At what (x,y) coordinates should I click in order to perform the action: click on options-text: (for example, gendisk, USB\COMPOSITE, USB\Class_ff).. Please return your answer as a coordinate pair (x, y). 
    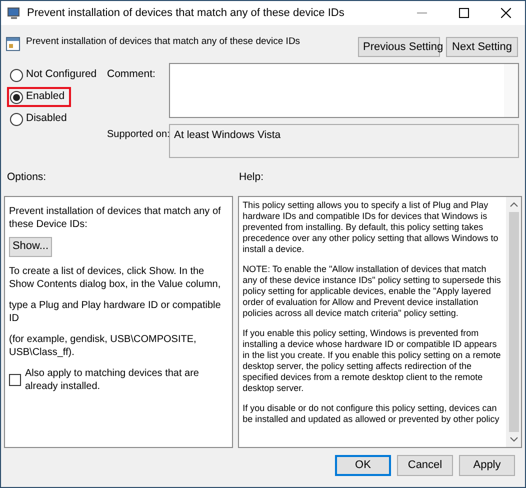
    Looking at the image, I should click on (103, 345).